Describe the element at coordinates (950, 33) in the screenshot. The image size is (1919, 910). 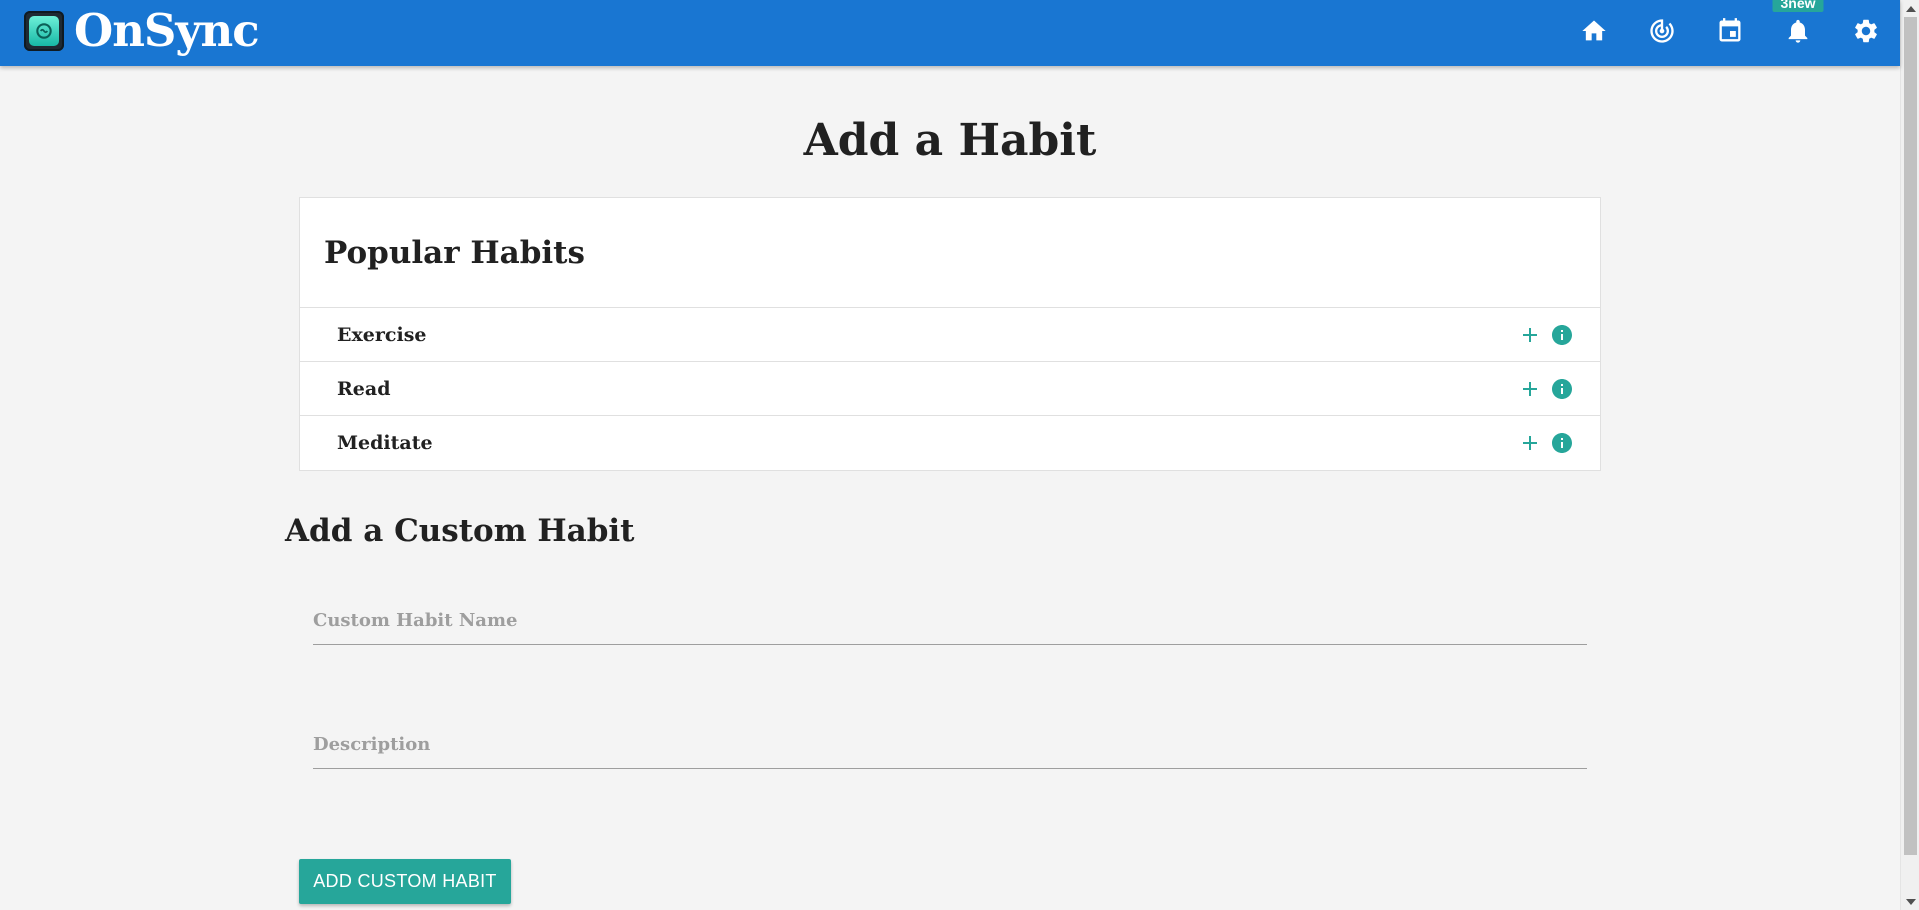
I see `top-navbar: OnSync 3new` at that location.